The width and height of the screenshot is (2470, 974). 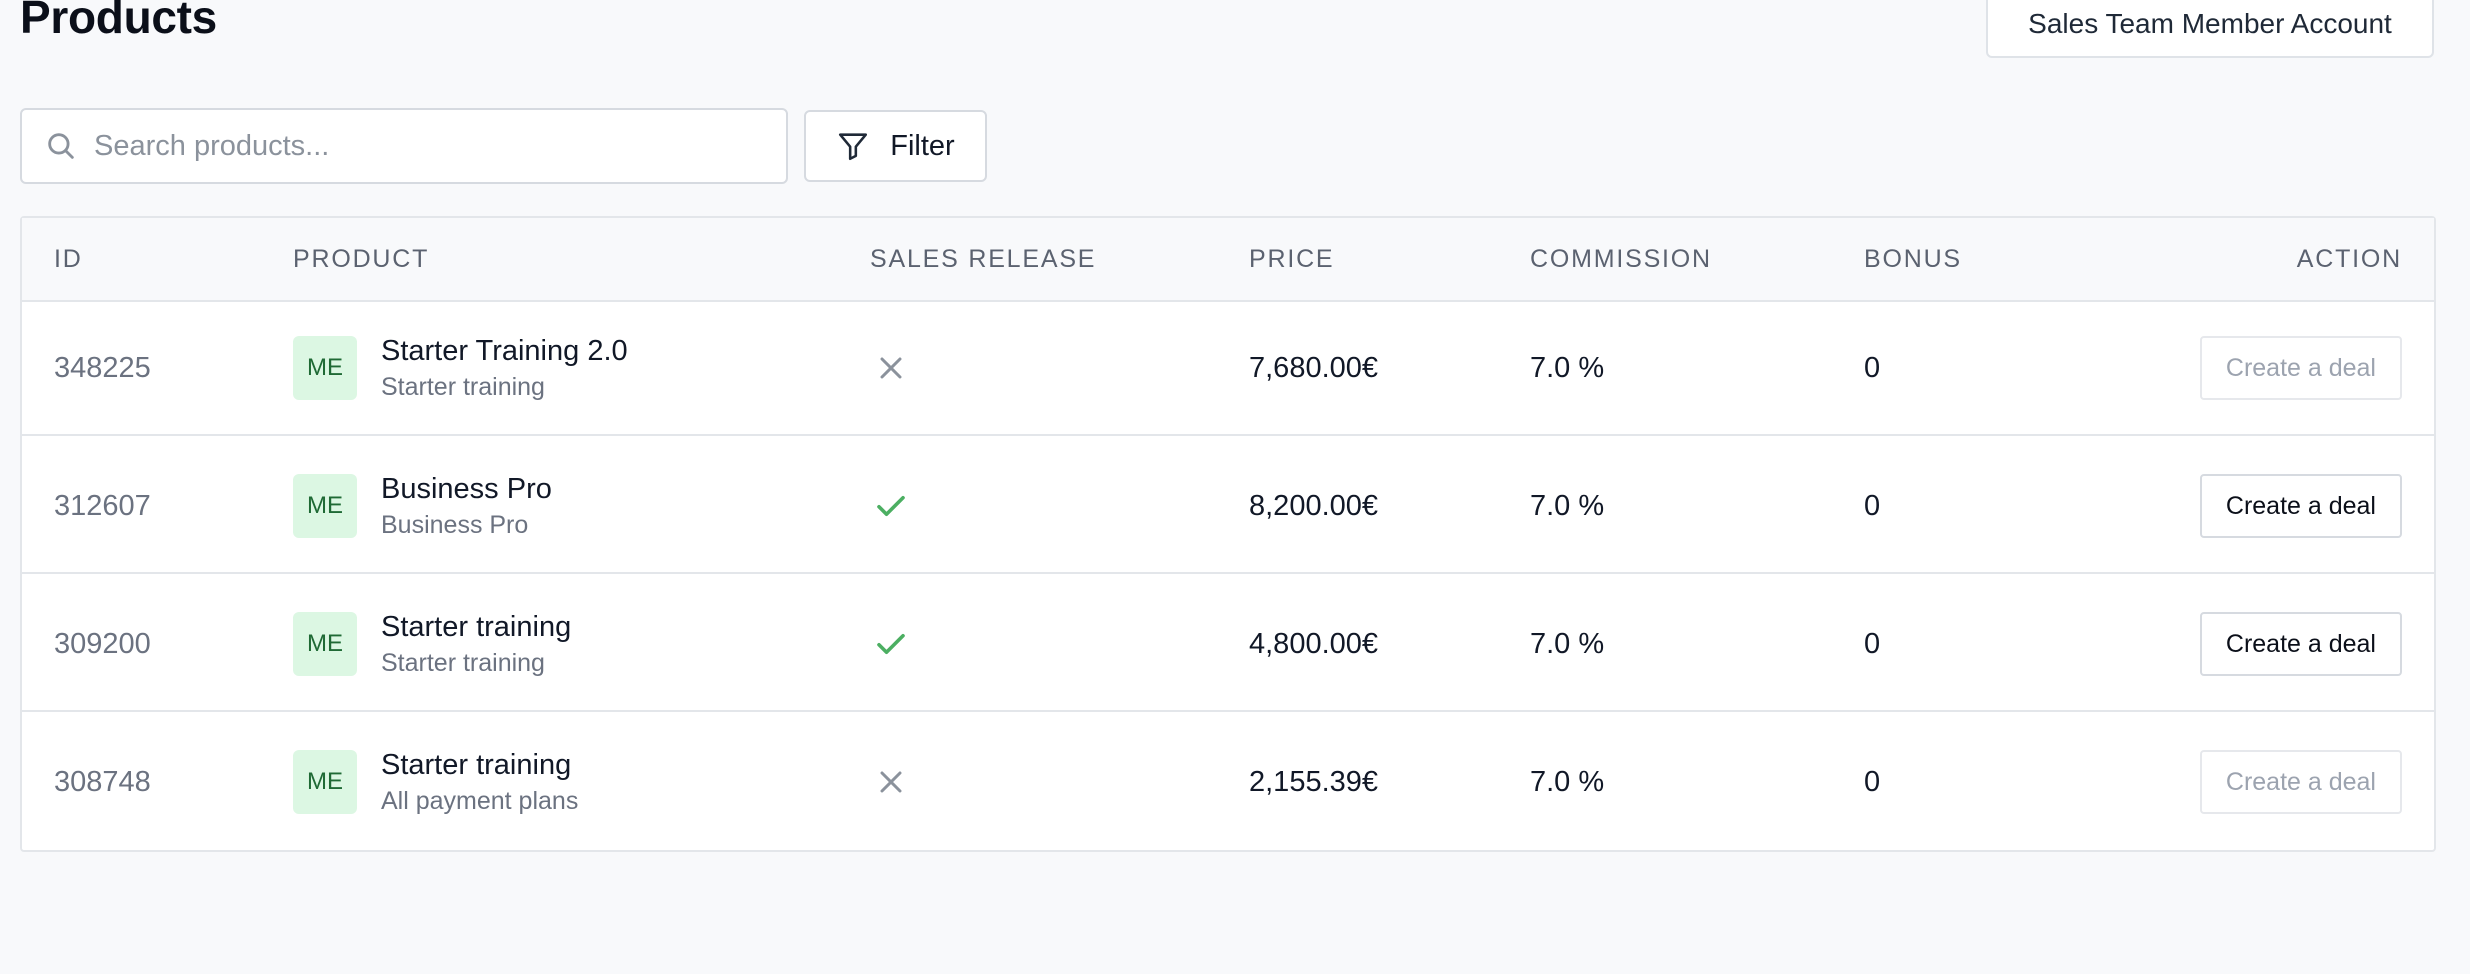 What do you see at coordinates (102, 781) in the screenshot?
I see `product-id: 308748` at bounding box center [102, 781].